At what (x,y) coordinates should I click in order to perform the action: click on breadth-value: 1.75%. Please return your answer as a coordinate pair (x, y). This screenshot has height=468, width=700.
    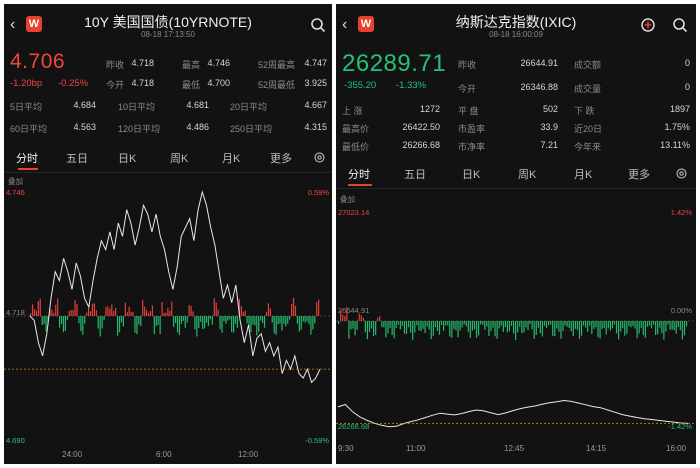
    Looking at the image, I should click on (677, 127).